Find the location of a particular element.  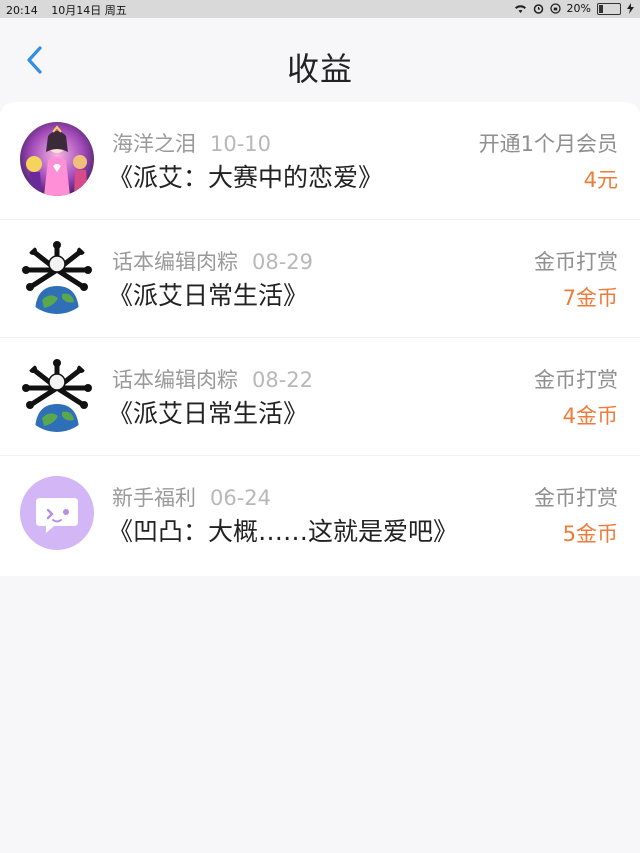

income-row: 话本编辑肉粽 08-29 《派艾日常生活》 金币打赏 7金币 is located at coordinates (320, 279).